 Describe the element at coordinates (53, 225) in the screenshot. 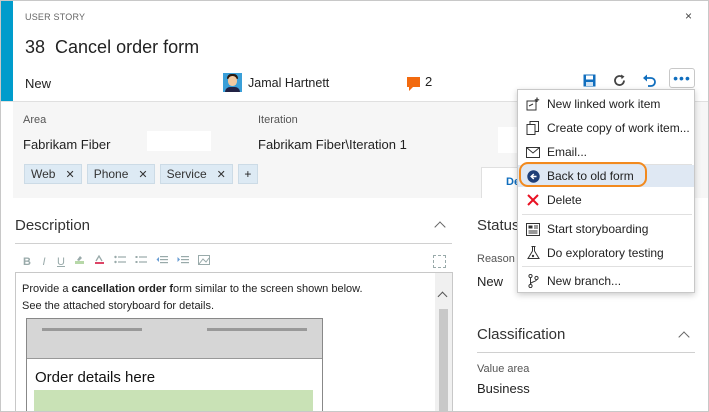

I see `description-heading: Description` at that location.